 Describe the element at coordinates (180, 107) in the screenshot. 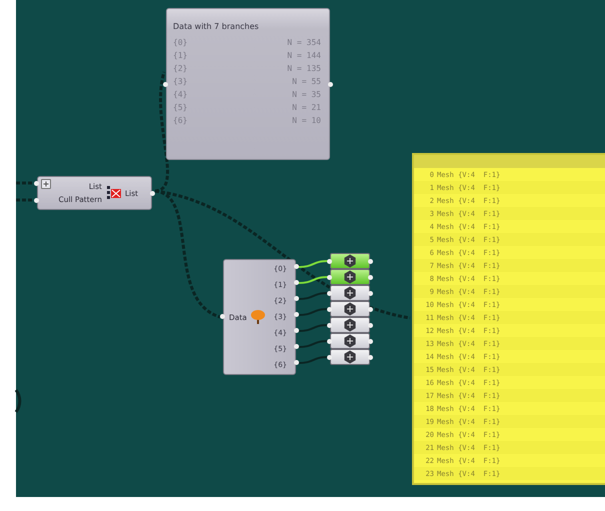

I see `branch-path: {5}` at that location.